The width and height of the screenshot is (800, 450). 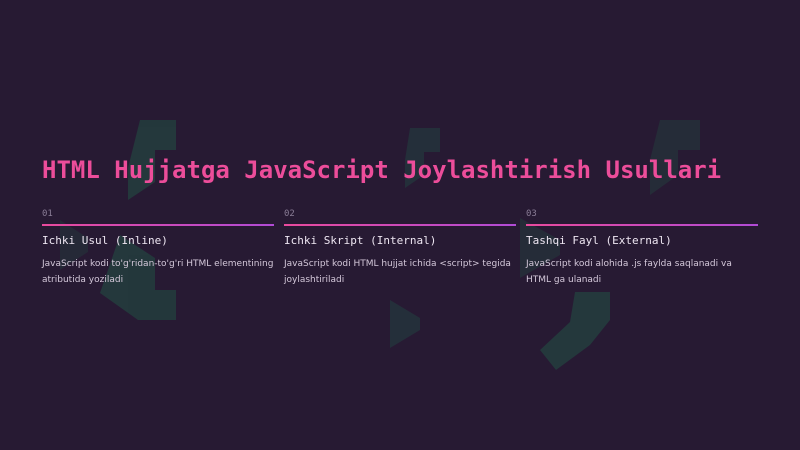 What do you see at coordinates (289, 214) in the screenshot?
I see `card-number: 02` at bounding box center [289, 214].